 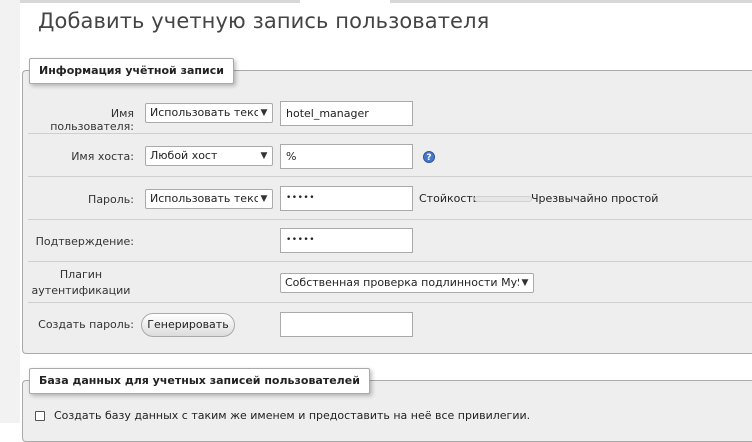 What do you see at coordinates (346, 156) in the screenshot?
I see `hostname-input: %` at bounding box center [346, 156].